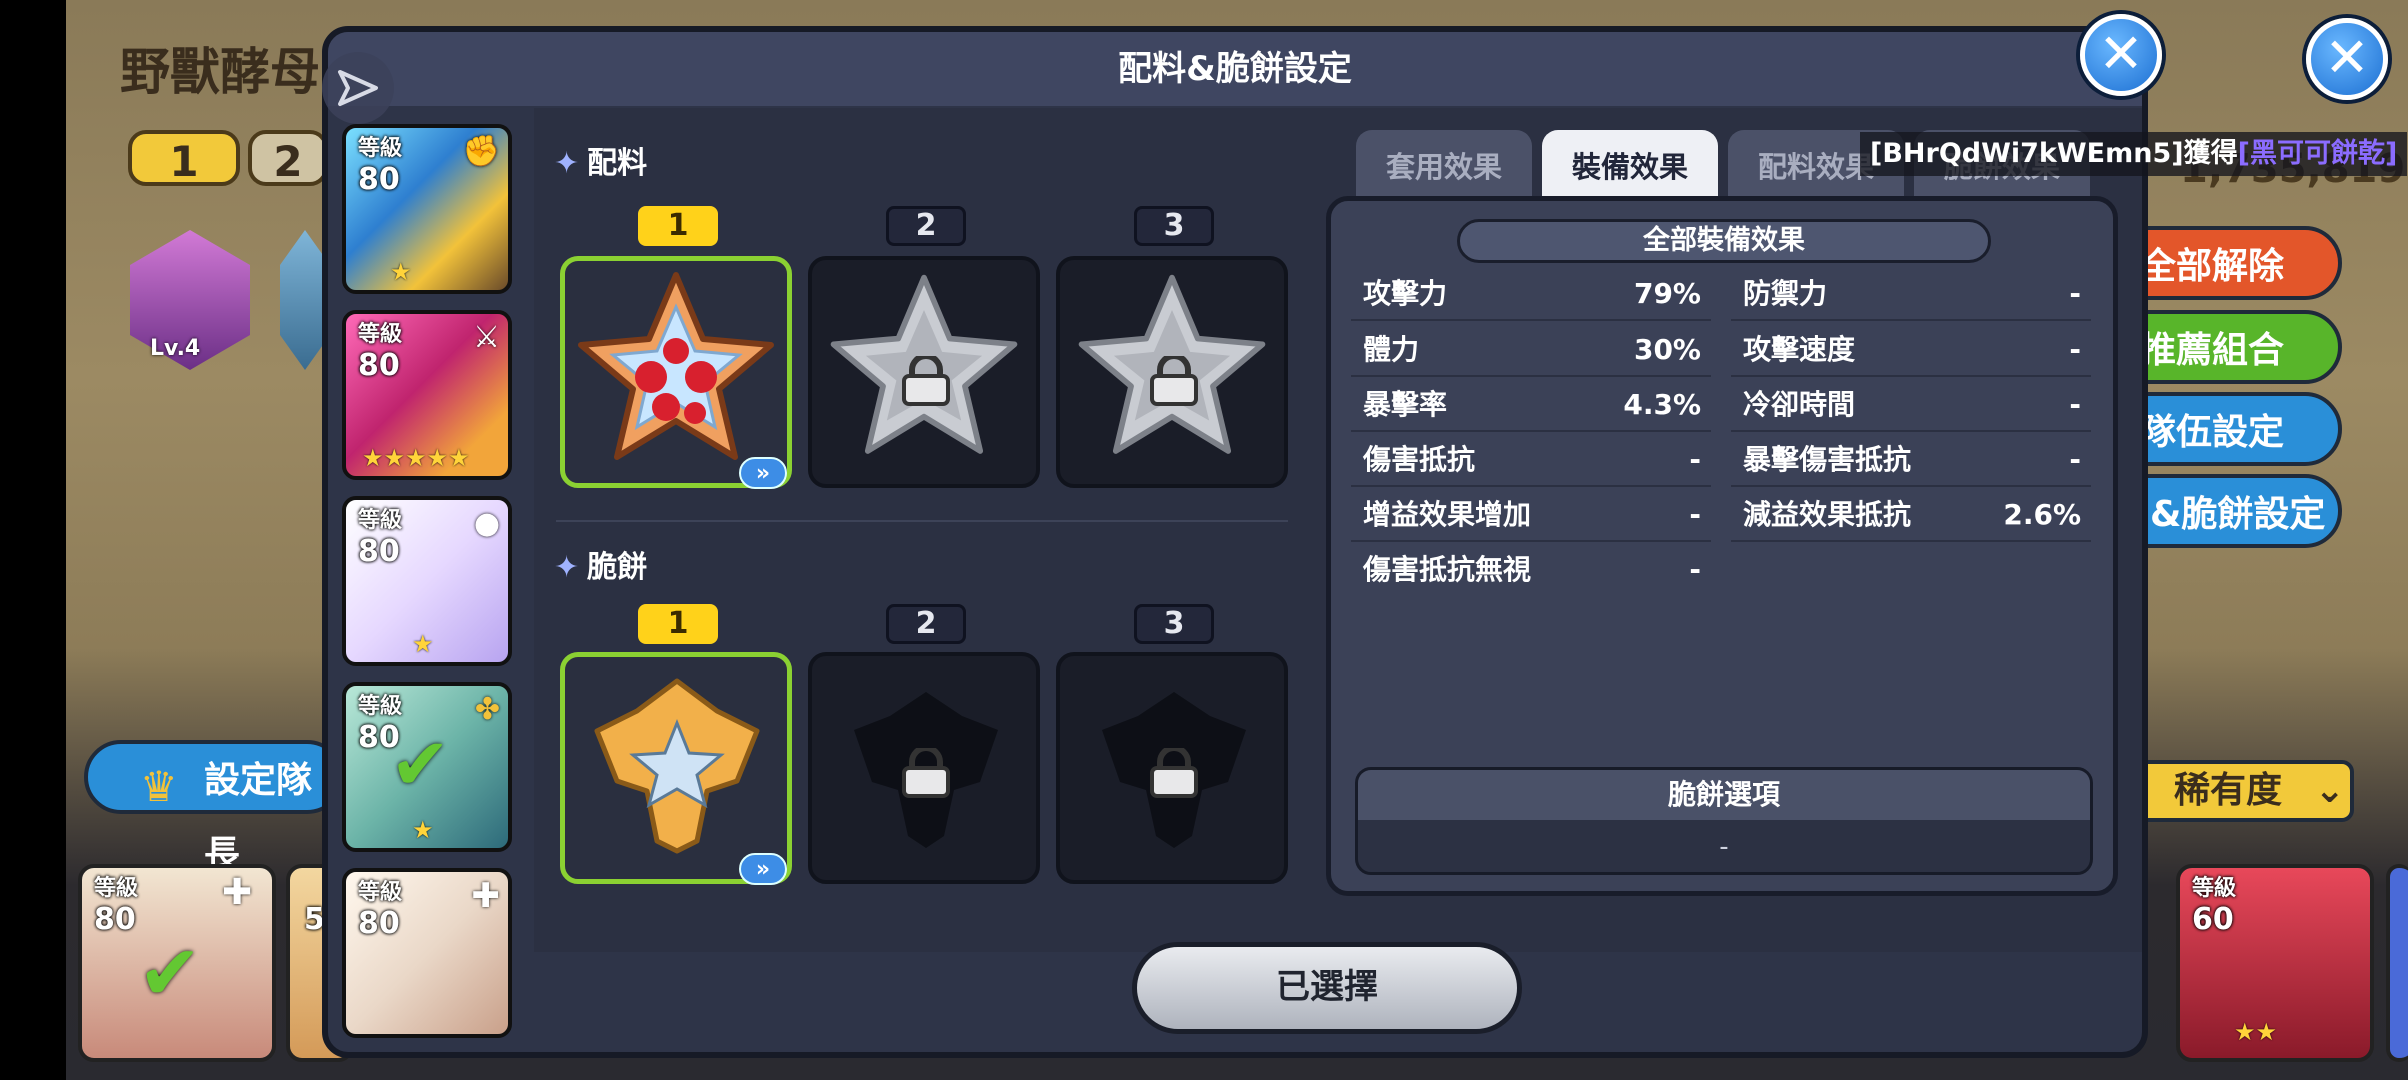 This screenshot has width=2408, height=1080. What do you see at coordinates (2213, 919) in the screenshot?
I see `bg-card-level: 60` at bounding box center [2213, 919].